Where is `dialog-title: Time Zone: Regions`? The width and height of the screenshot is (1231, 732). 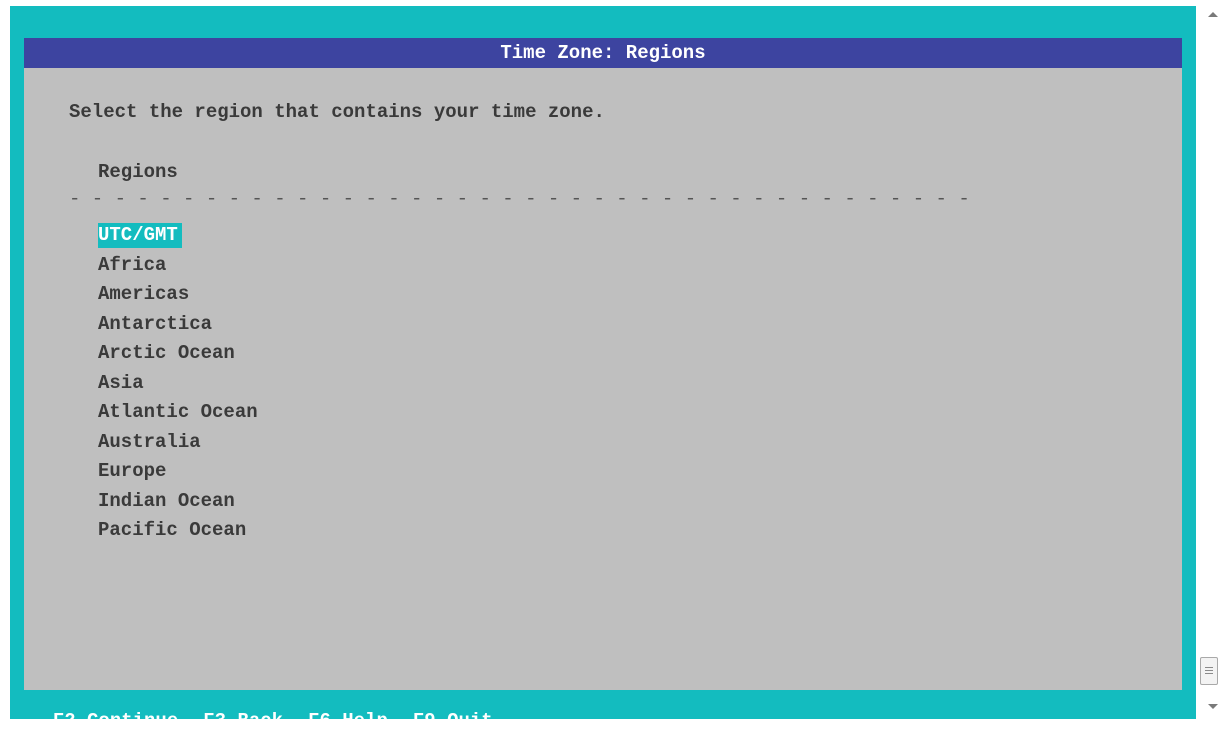 dialog-title: Time Zone: Regions is located at coordinates (603, 53).